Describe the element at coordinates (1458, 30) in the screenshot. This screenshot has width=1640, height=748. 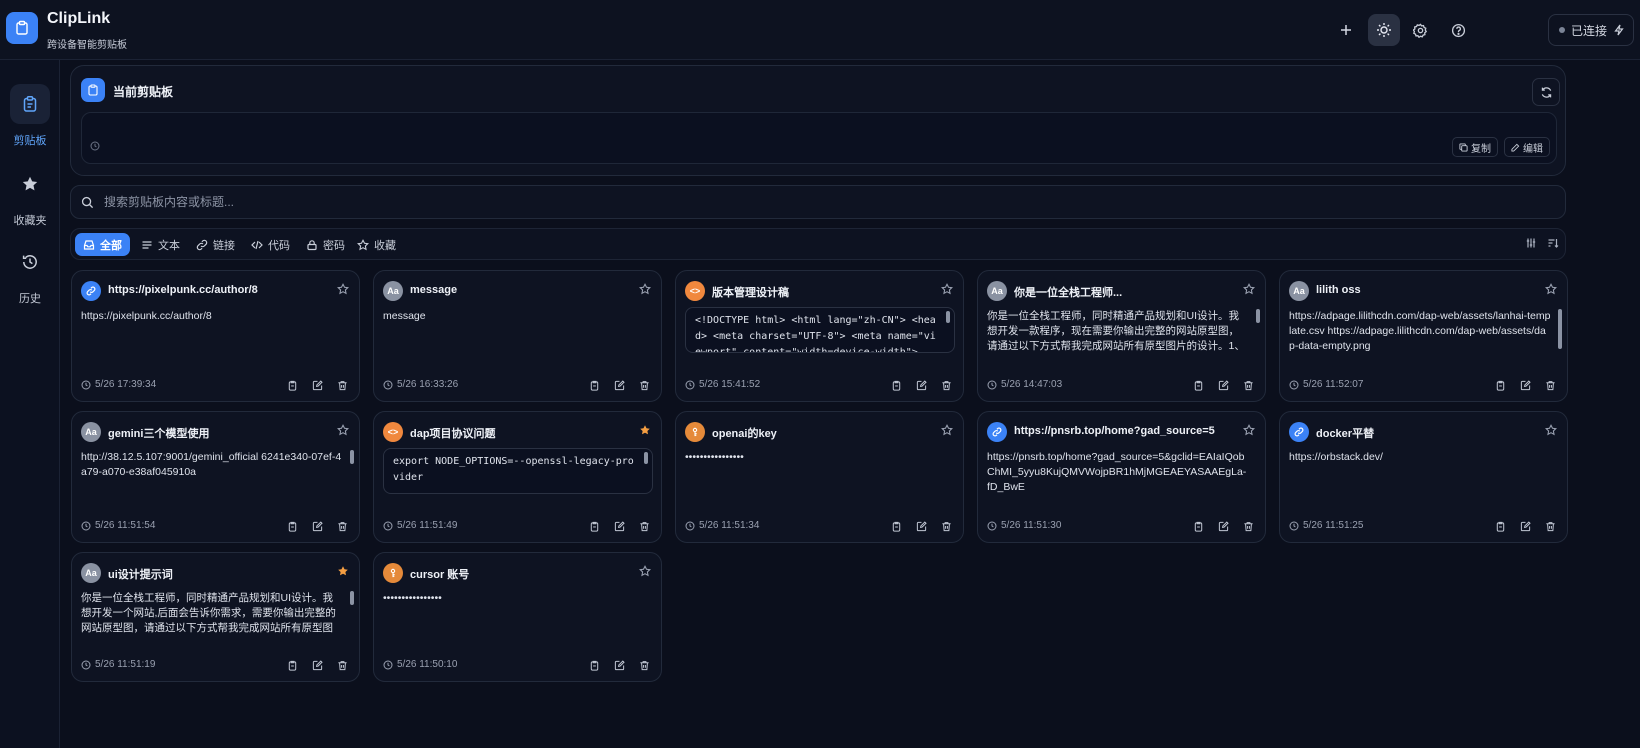
I see `help-button` at that location.